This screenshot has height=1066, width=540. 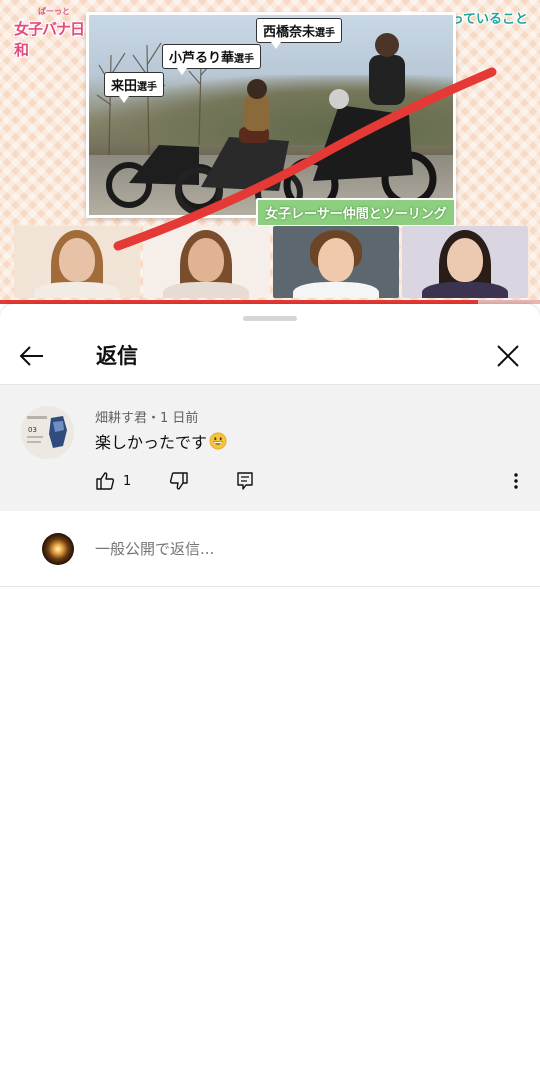 I want to click on photo-caption: 女子レーサー仲間とツーリング, so click(x=356, y=212).